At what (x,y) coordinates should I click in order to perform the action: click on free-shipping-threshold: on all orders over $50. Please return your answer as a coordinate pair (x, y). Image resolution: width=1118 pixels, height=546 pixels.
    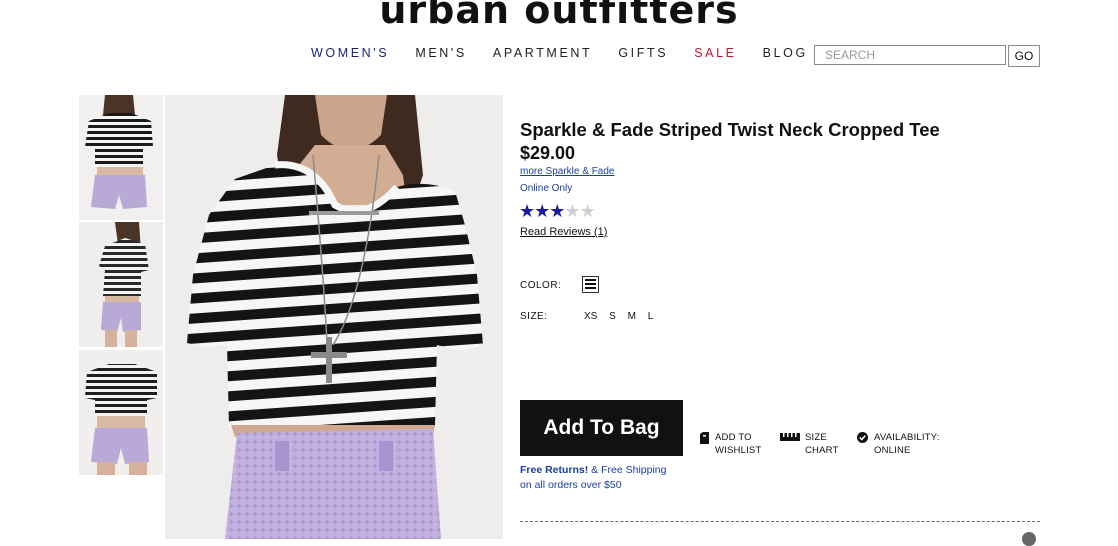
    Looking at the image, I should click on (571, 485).